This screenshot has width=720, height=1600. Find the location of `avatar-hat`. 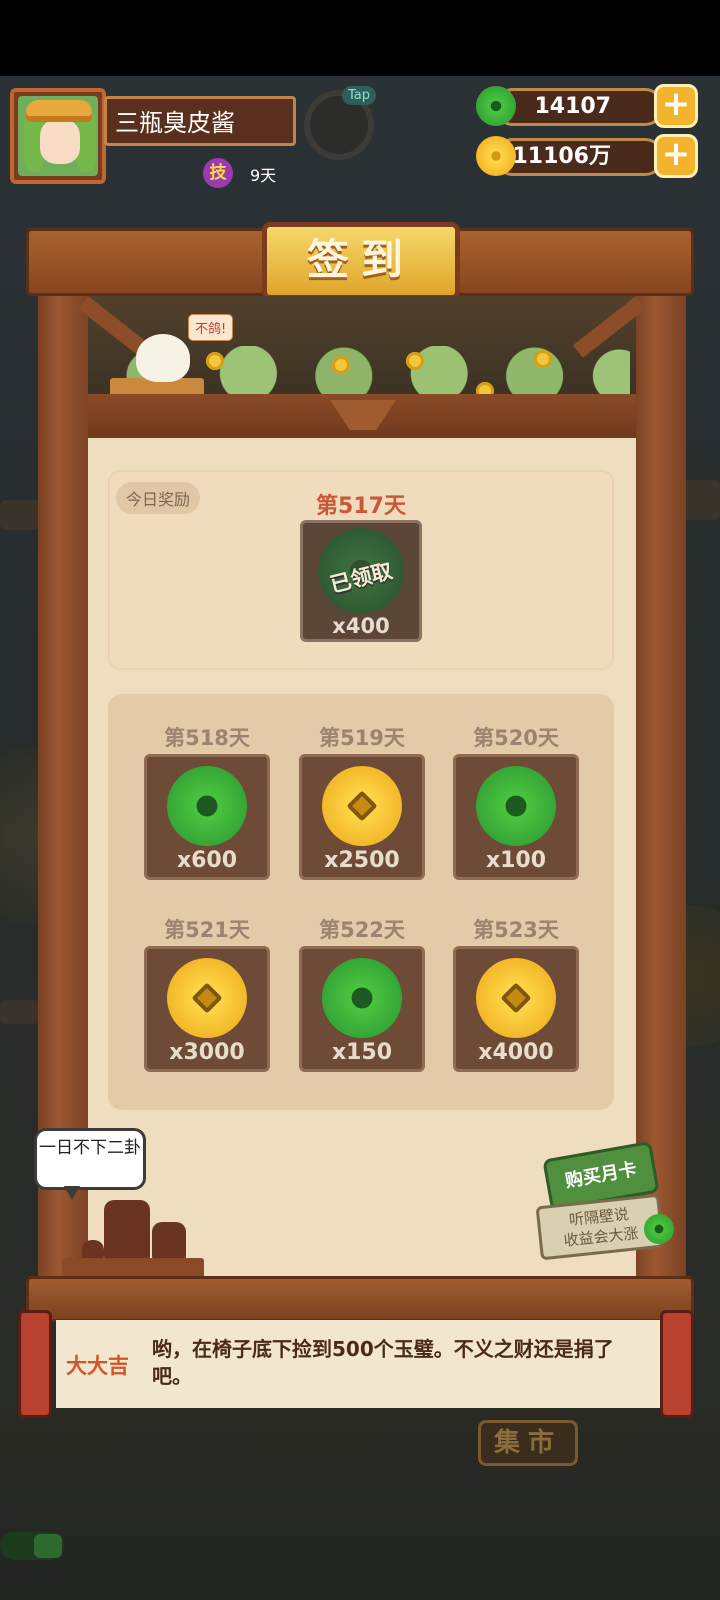

avatar-hat is located at coordinates (59, 111).